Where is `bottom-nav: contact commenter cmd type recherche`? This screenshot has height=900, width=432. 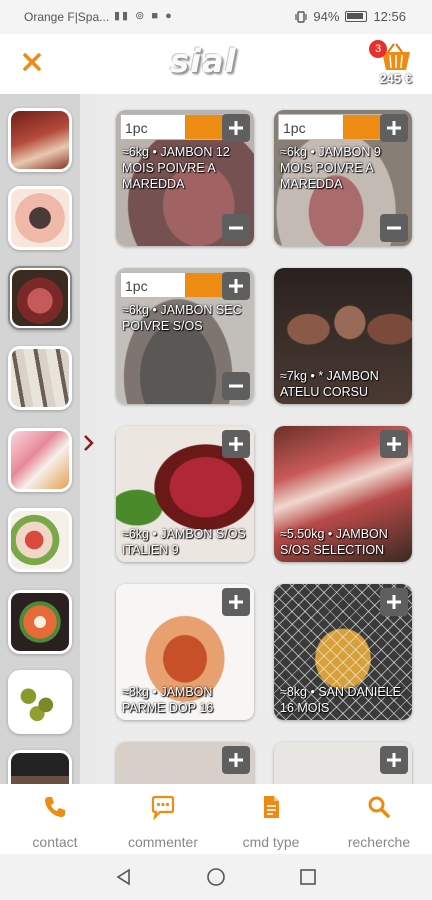 bottom-nav: contact commenter cmd type recherche is located at coordinates (216, 819).